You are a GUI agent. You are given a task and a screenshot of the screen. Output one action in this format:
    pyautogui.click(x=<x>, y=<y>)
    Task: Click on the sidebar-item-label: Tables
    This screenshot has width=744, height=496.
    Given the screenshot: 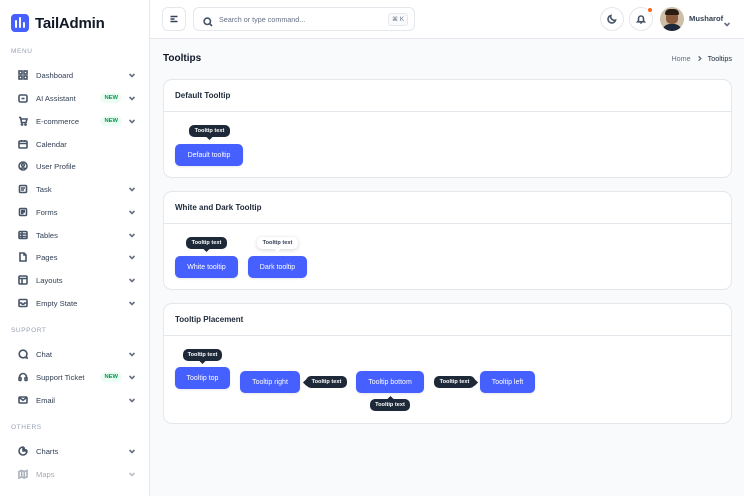 What is the action you would take?
    pyautogui.click(x=47, y=235)
    